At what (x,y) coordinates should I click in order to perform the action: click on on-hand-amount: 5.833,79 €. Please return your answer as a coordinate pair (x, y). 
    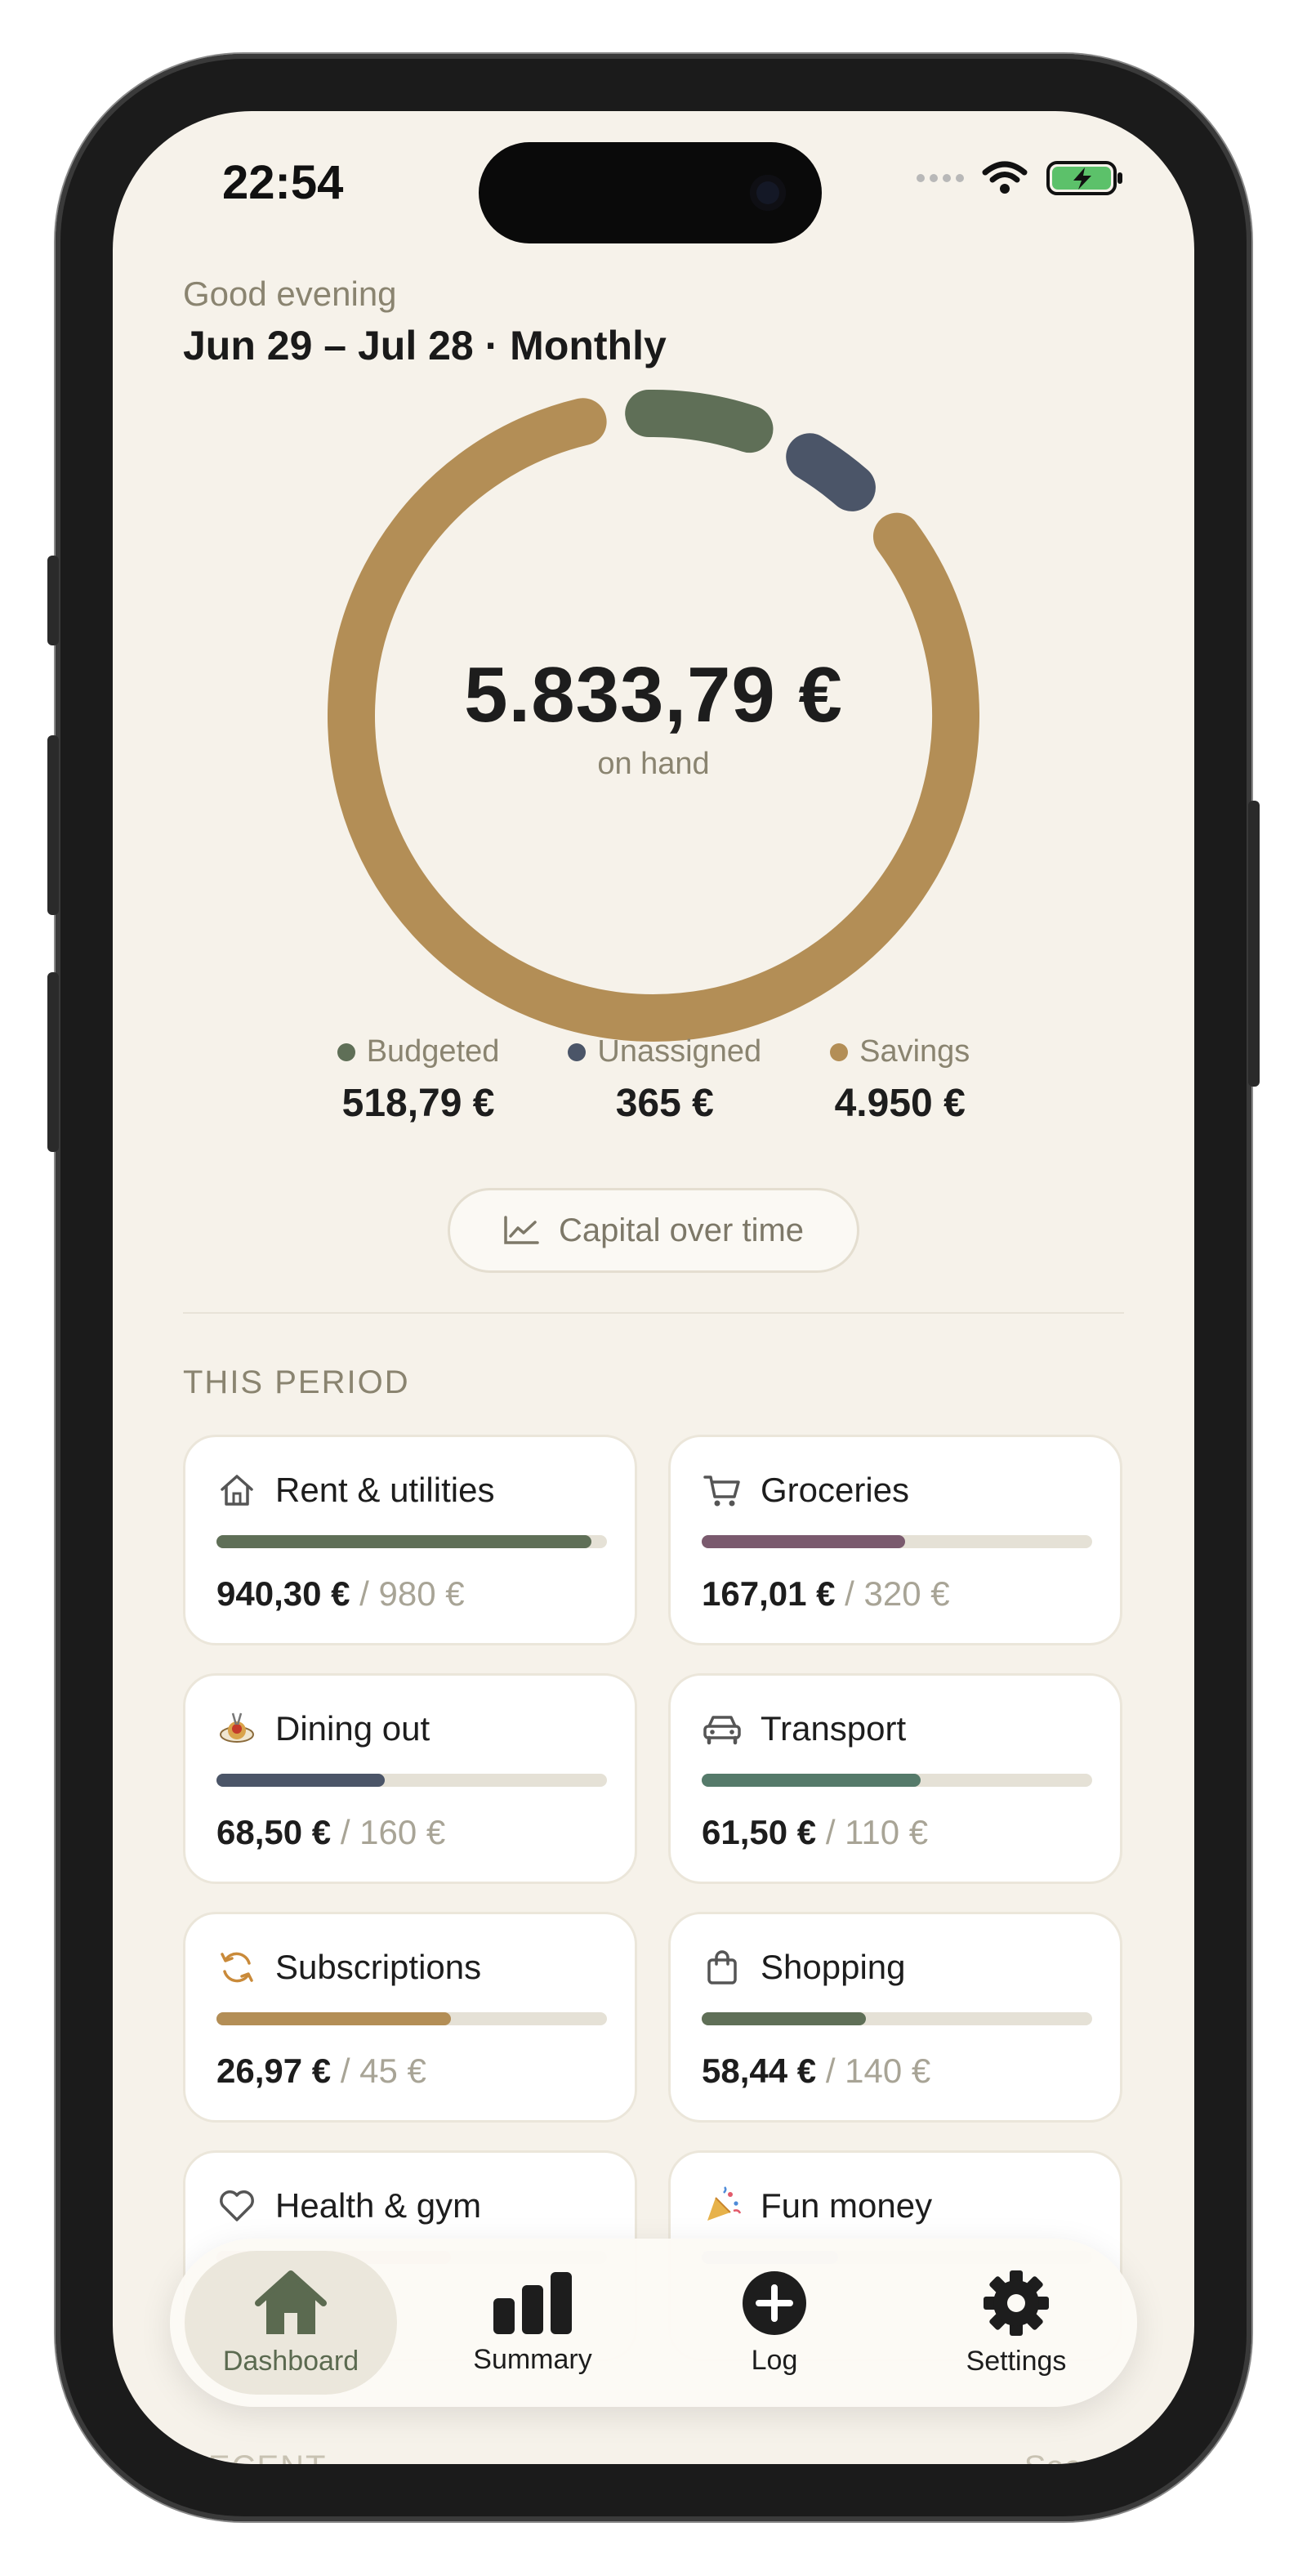
    Looking at the image, I should click on (653, 695).